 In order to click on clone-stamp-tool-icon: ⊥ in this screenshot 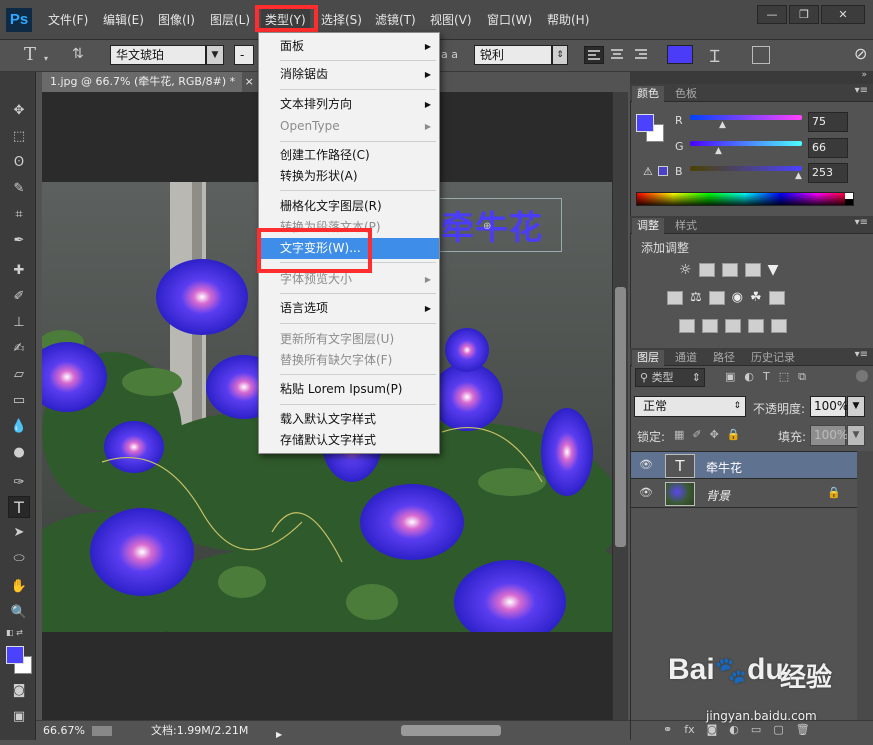, I will do `click(19, 323)`.